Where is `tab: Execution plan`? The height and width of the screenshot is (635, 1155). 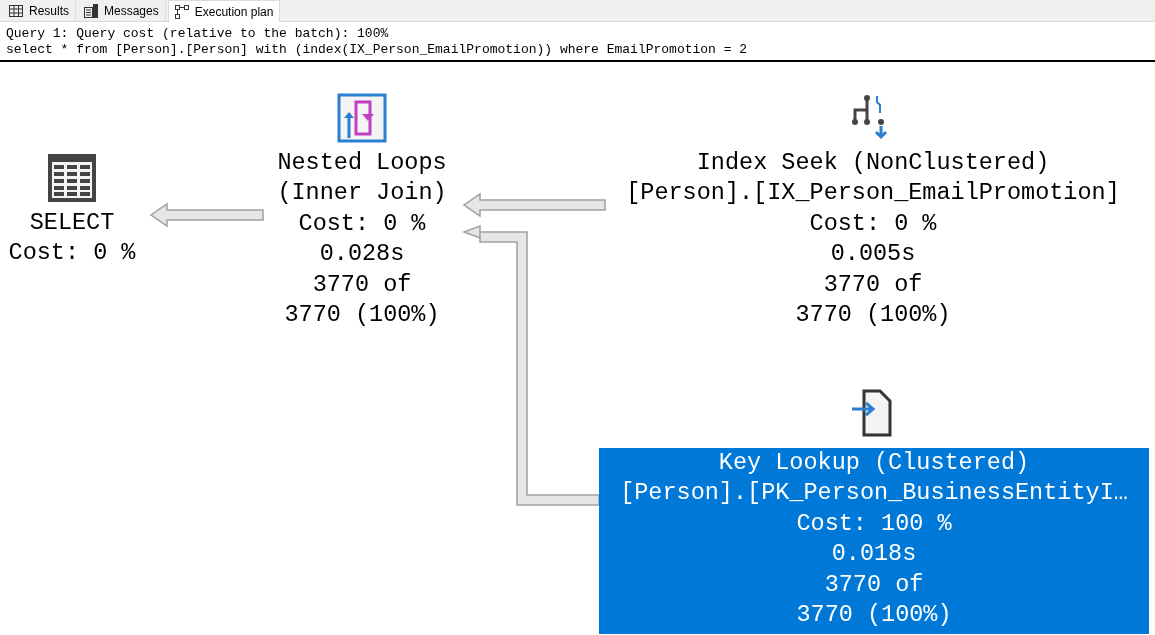
tab: Execution plan is located at coordinates (224, 11).